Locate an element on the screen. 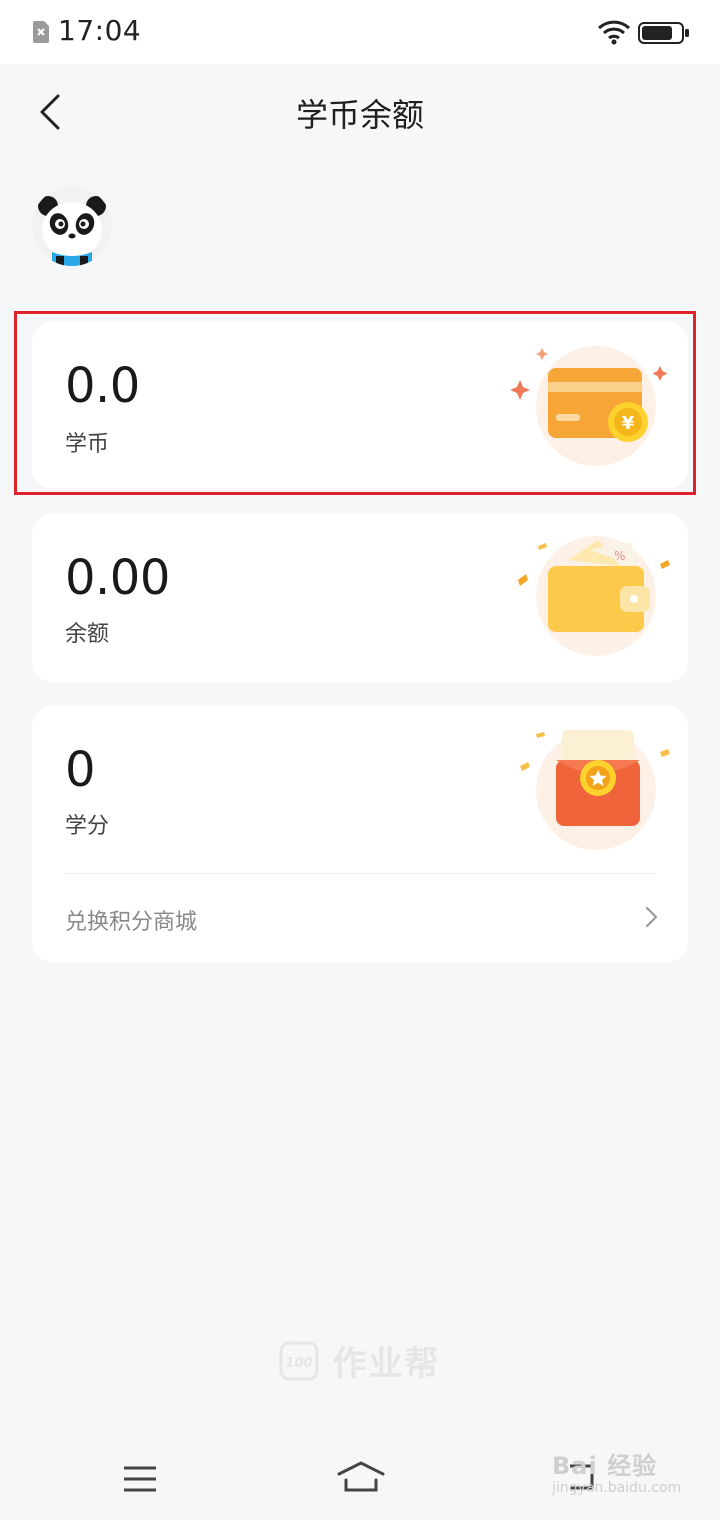 The height and width of the screenshot is (1520, 720). avatar is located at coordinates (72, 226).